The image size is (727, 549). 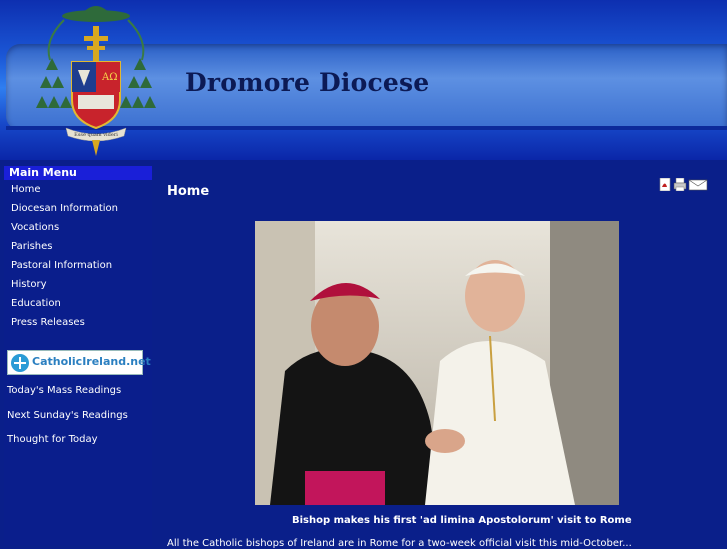 What do you see at coordinates (52, 439) in the screenshot?
I see `thought-for-today-link: Thought for Today` at bounding box center [52, 439].